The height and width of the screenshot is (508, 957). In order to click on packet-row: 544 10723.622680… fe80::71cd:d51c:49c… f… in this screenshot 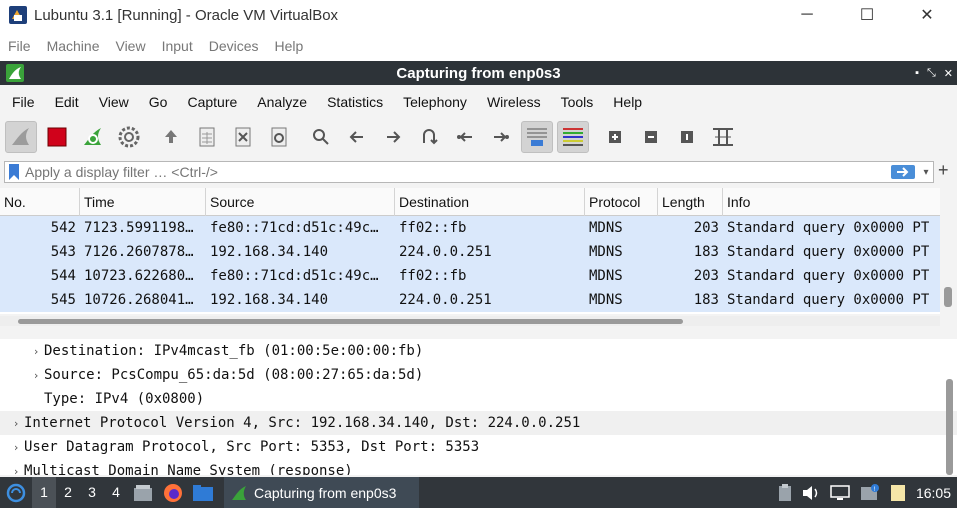, I will do `click(470, 276)`.